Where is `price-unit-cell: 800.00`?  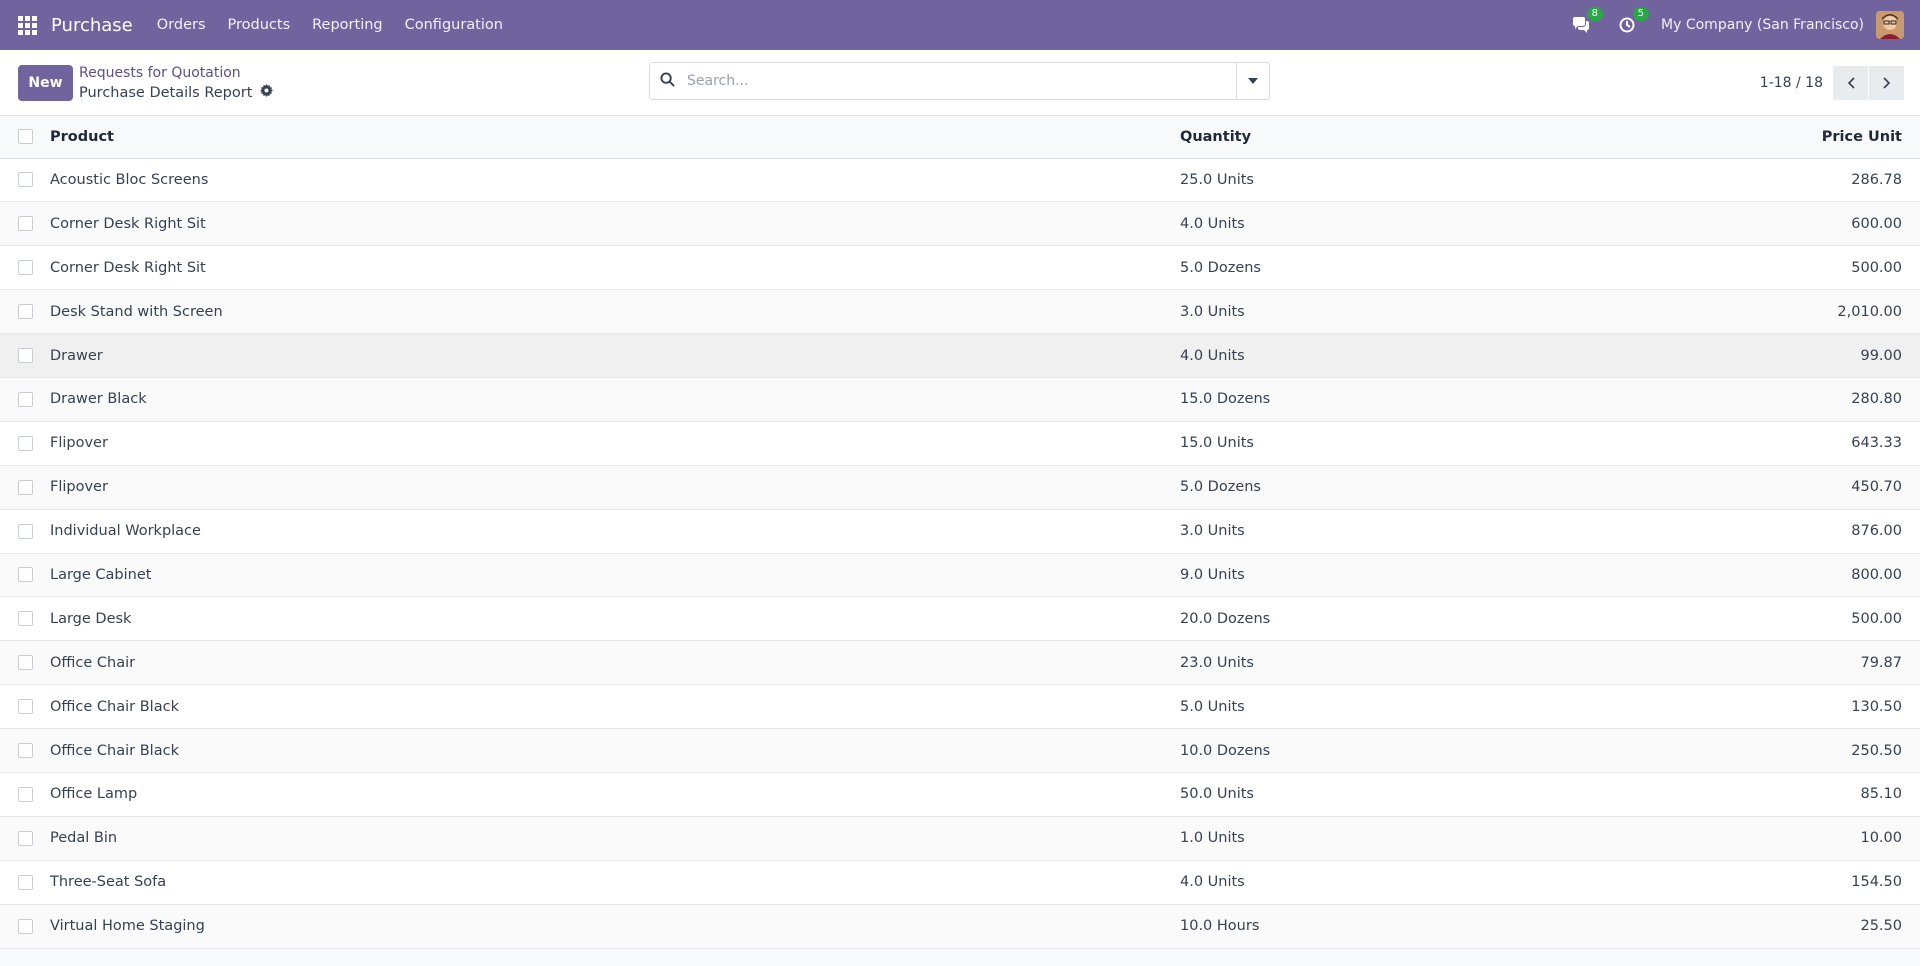
price-unit-cell: 800.00 is located at coordinates (1825, 575).